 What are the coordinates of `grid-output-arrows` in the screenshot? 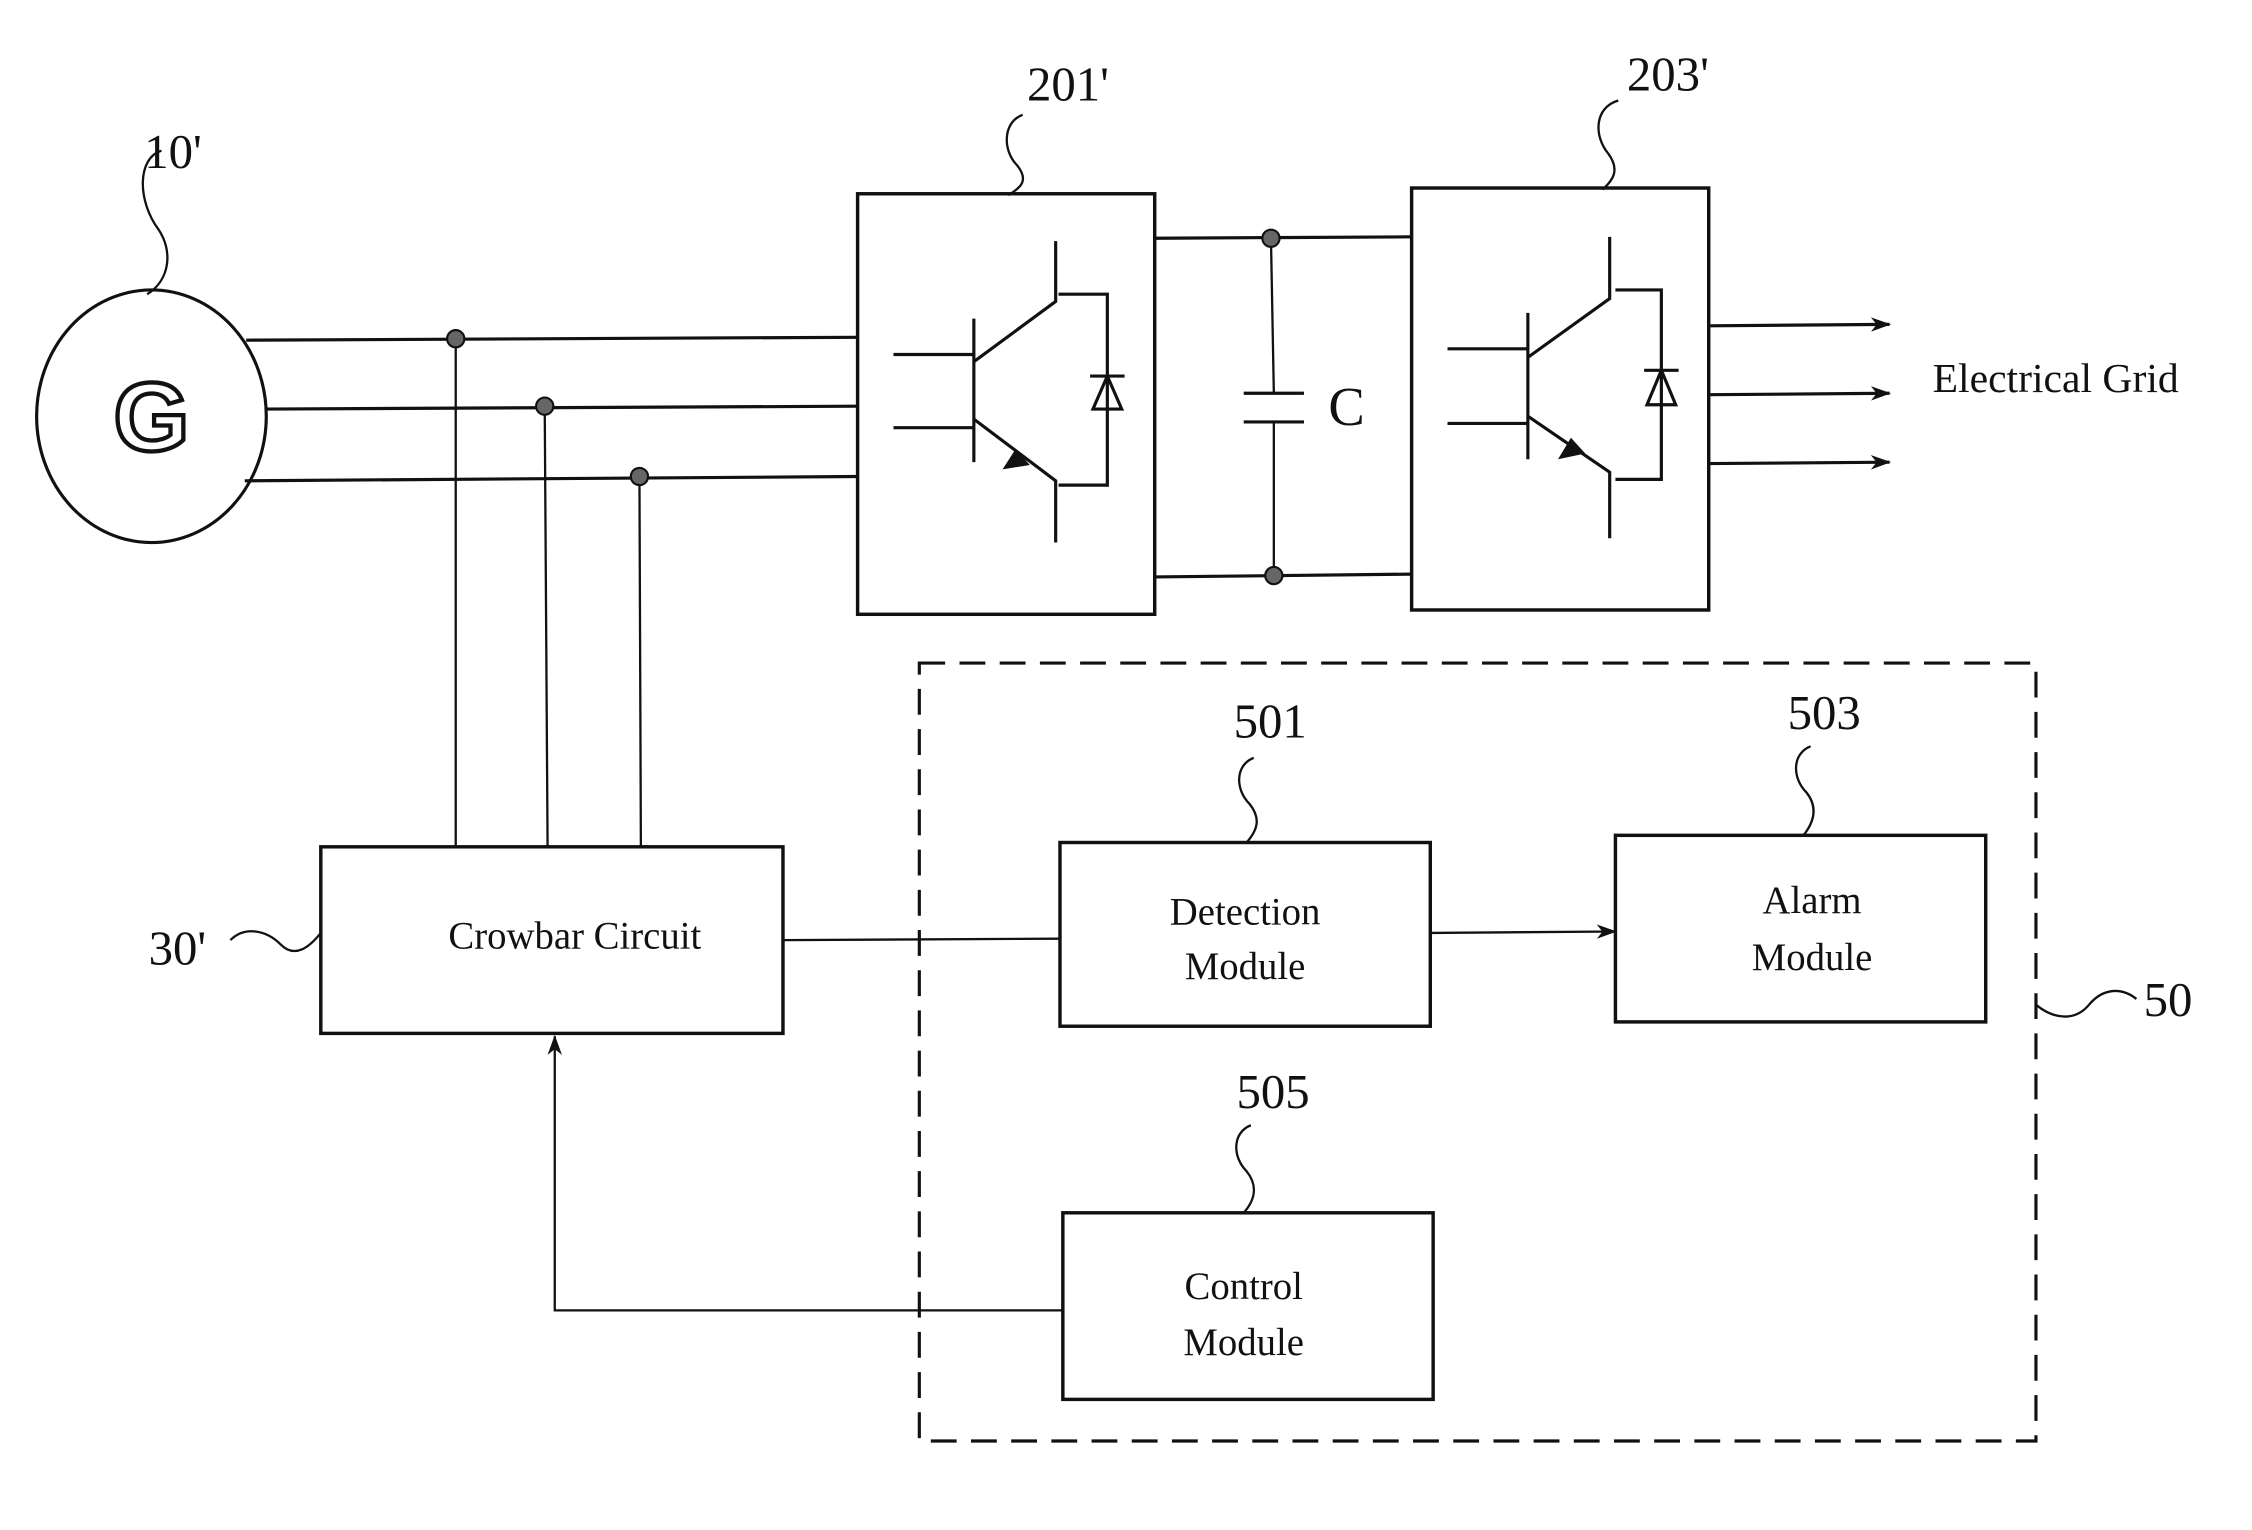 It's located at (1799, 393).